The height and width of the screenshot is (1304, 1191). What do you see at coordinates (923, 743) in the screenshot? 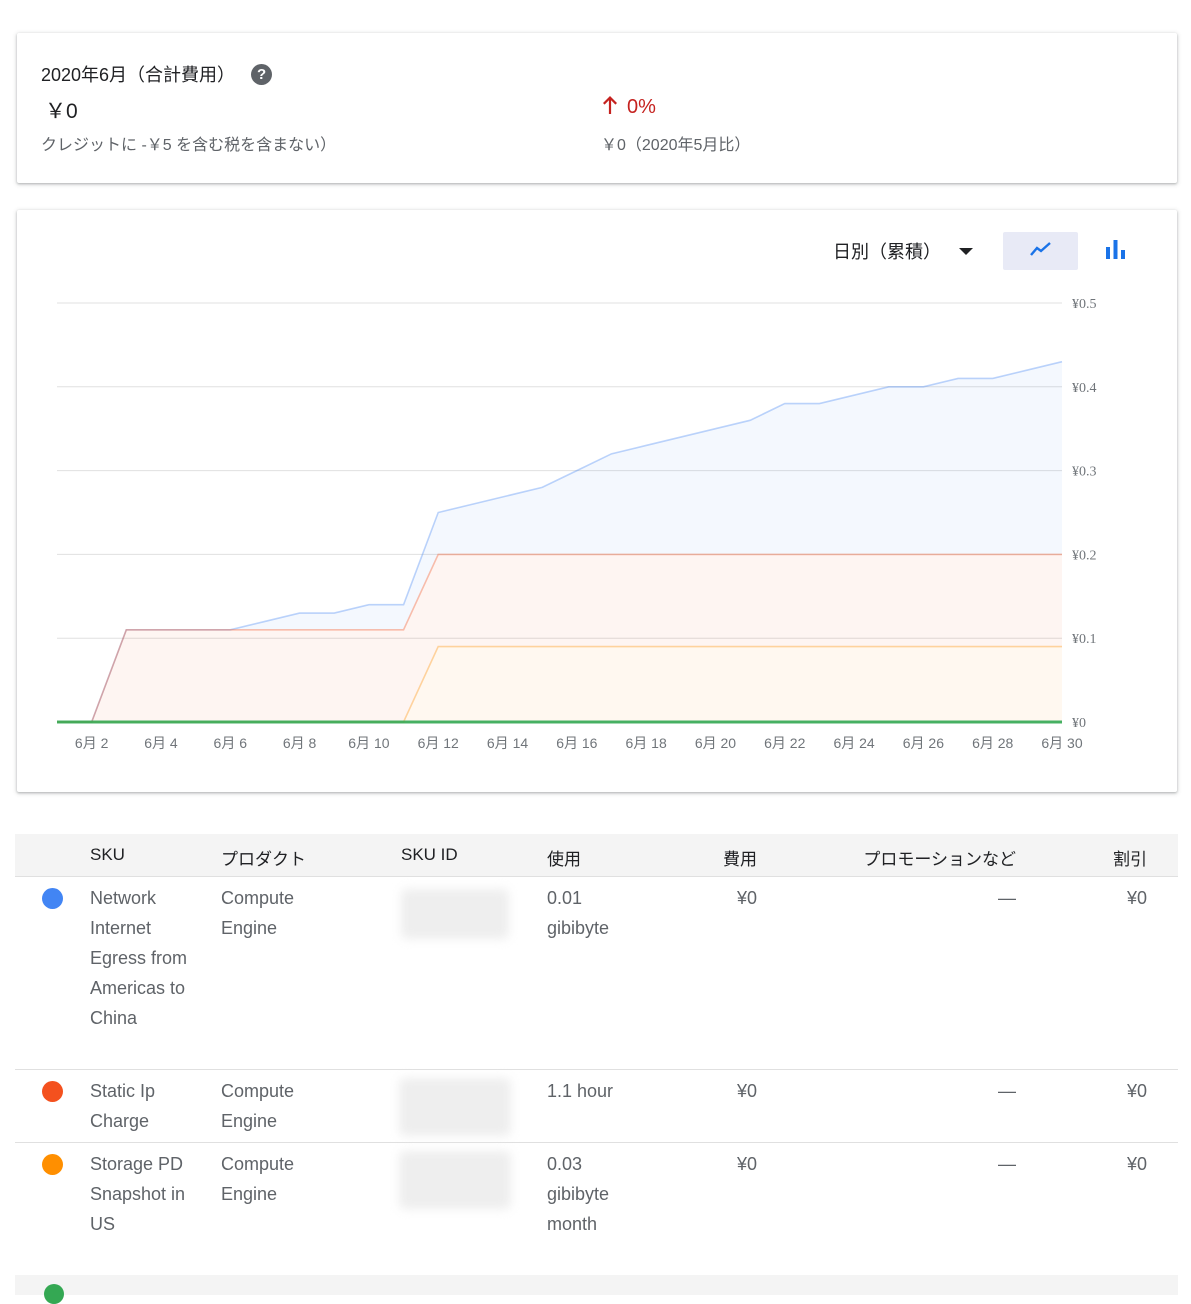
I see `x-tick-label: 6月 26` at bounding box center [923, 743].